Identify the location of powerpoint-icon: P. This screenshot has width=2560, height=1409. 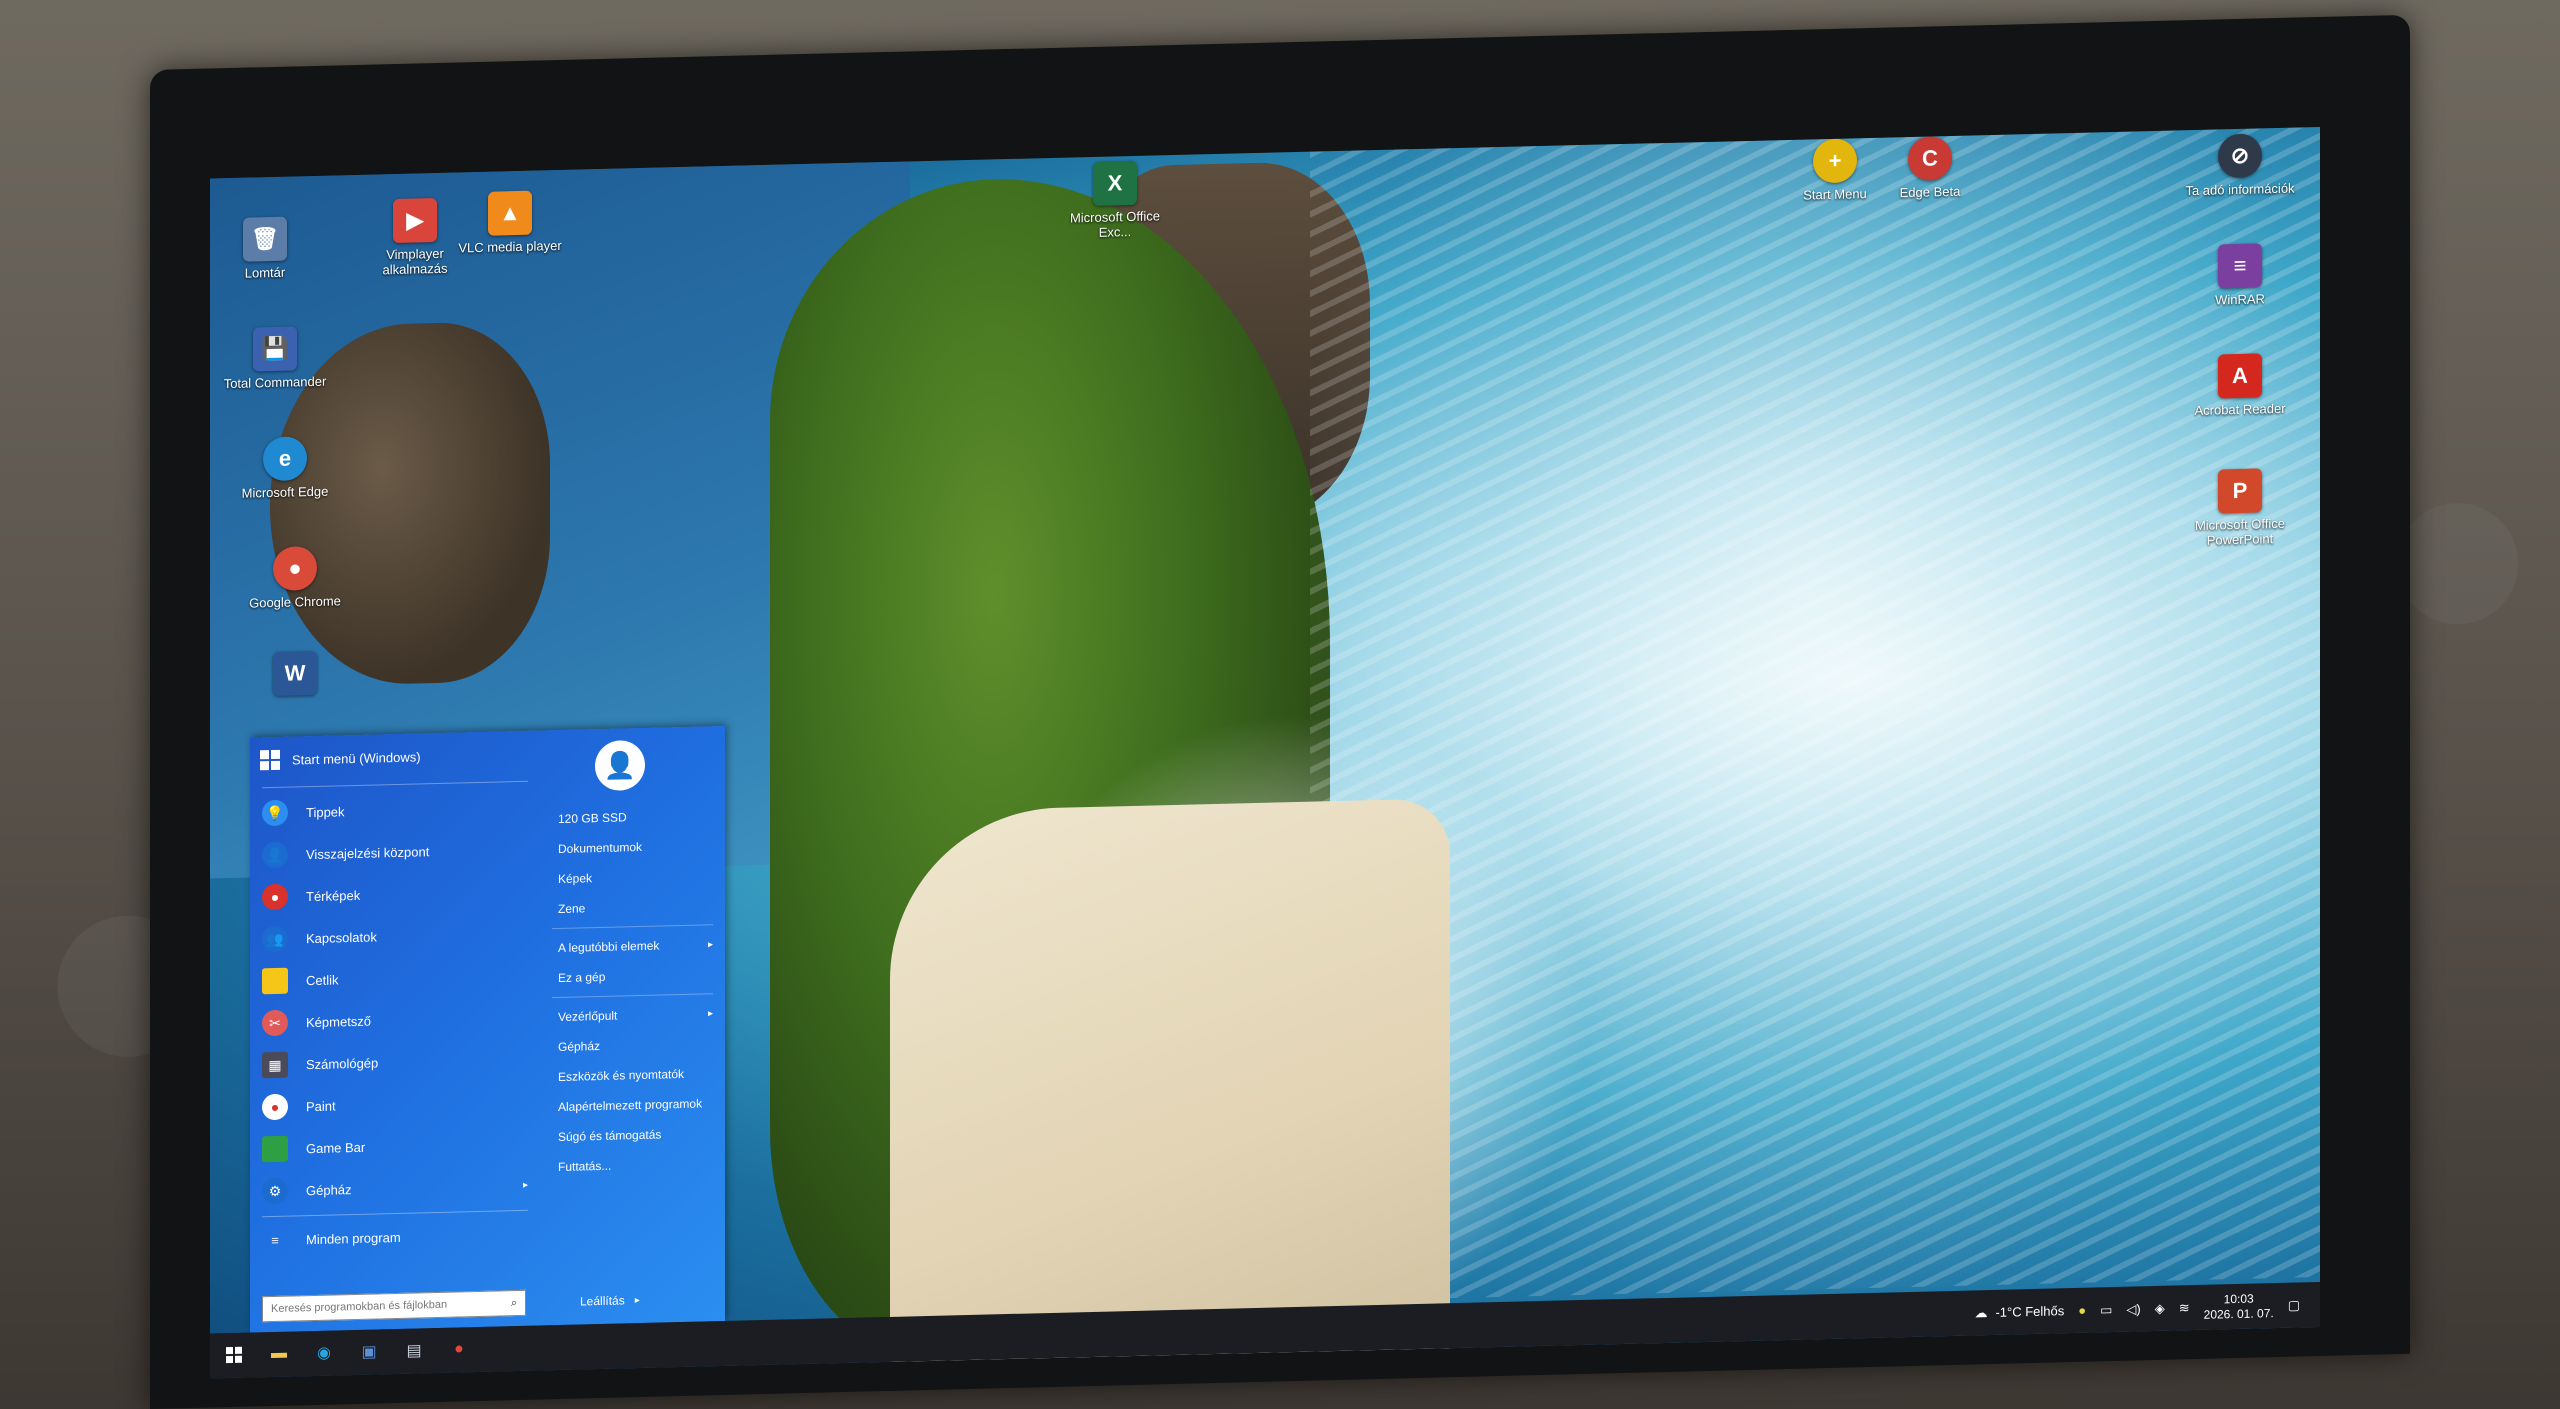
(2240, 491).